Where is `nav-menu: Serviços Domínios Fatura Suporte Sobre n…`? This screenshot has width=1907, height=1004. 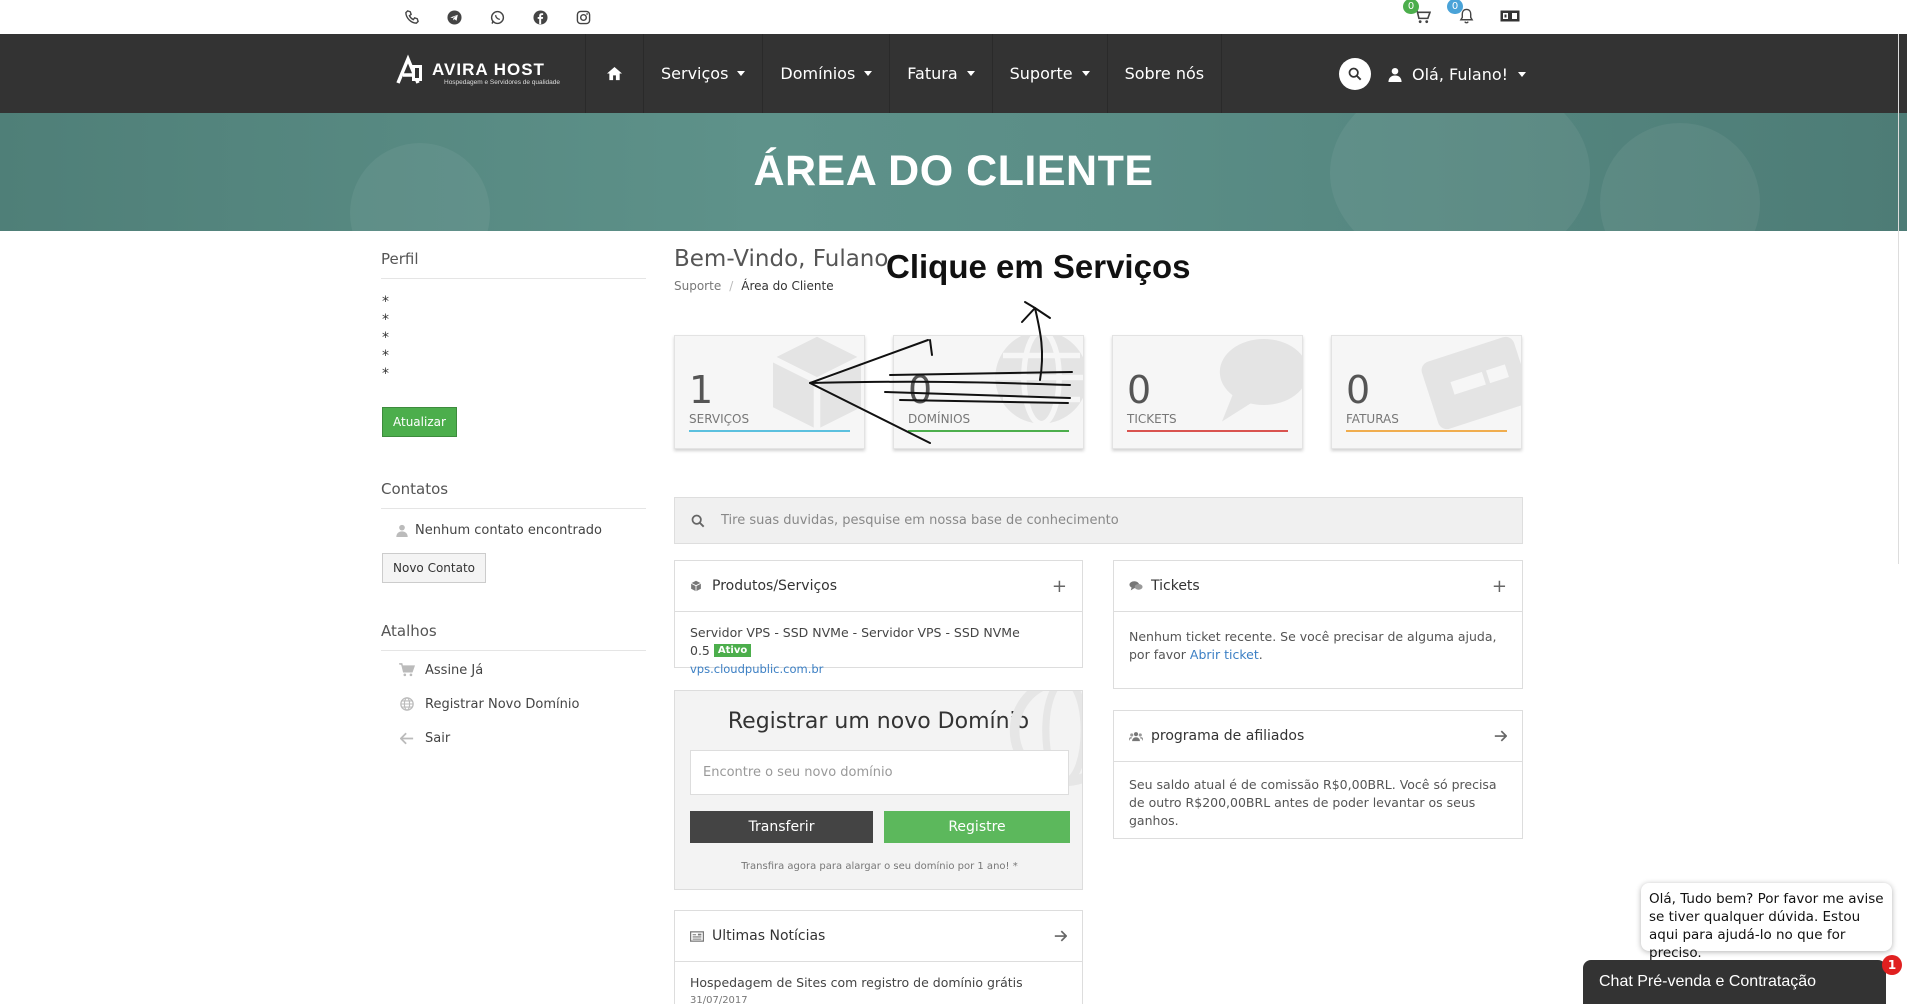
nav-menu: Serviços Domínios Fatura Suporte Sobre n… is located at coordinates (904, 73).